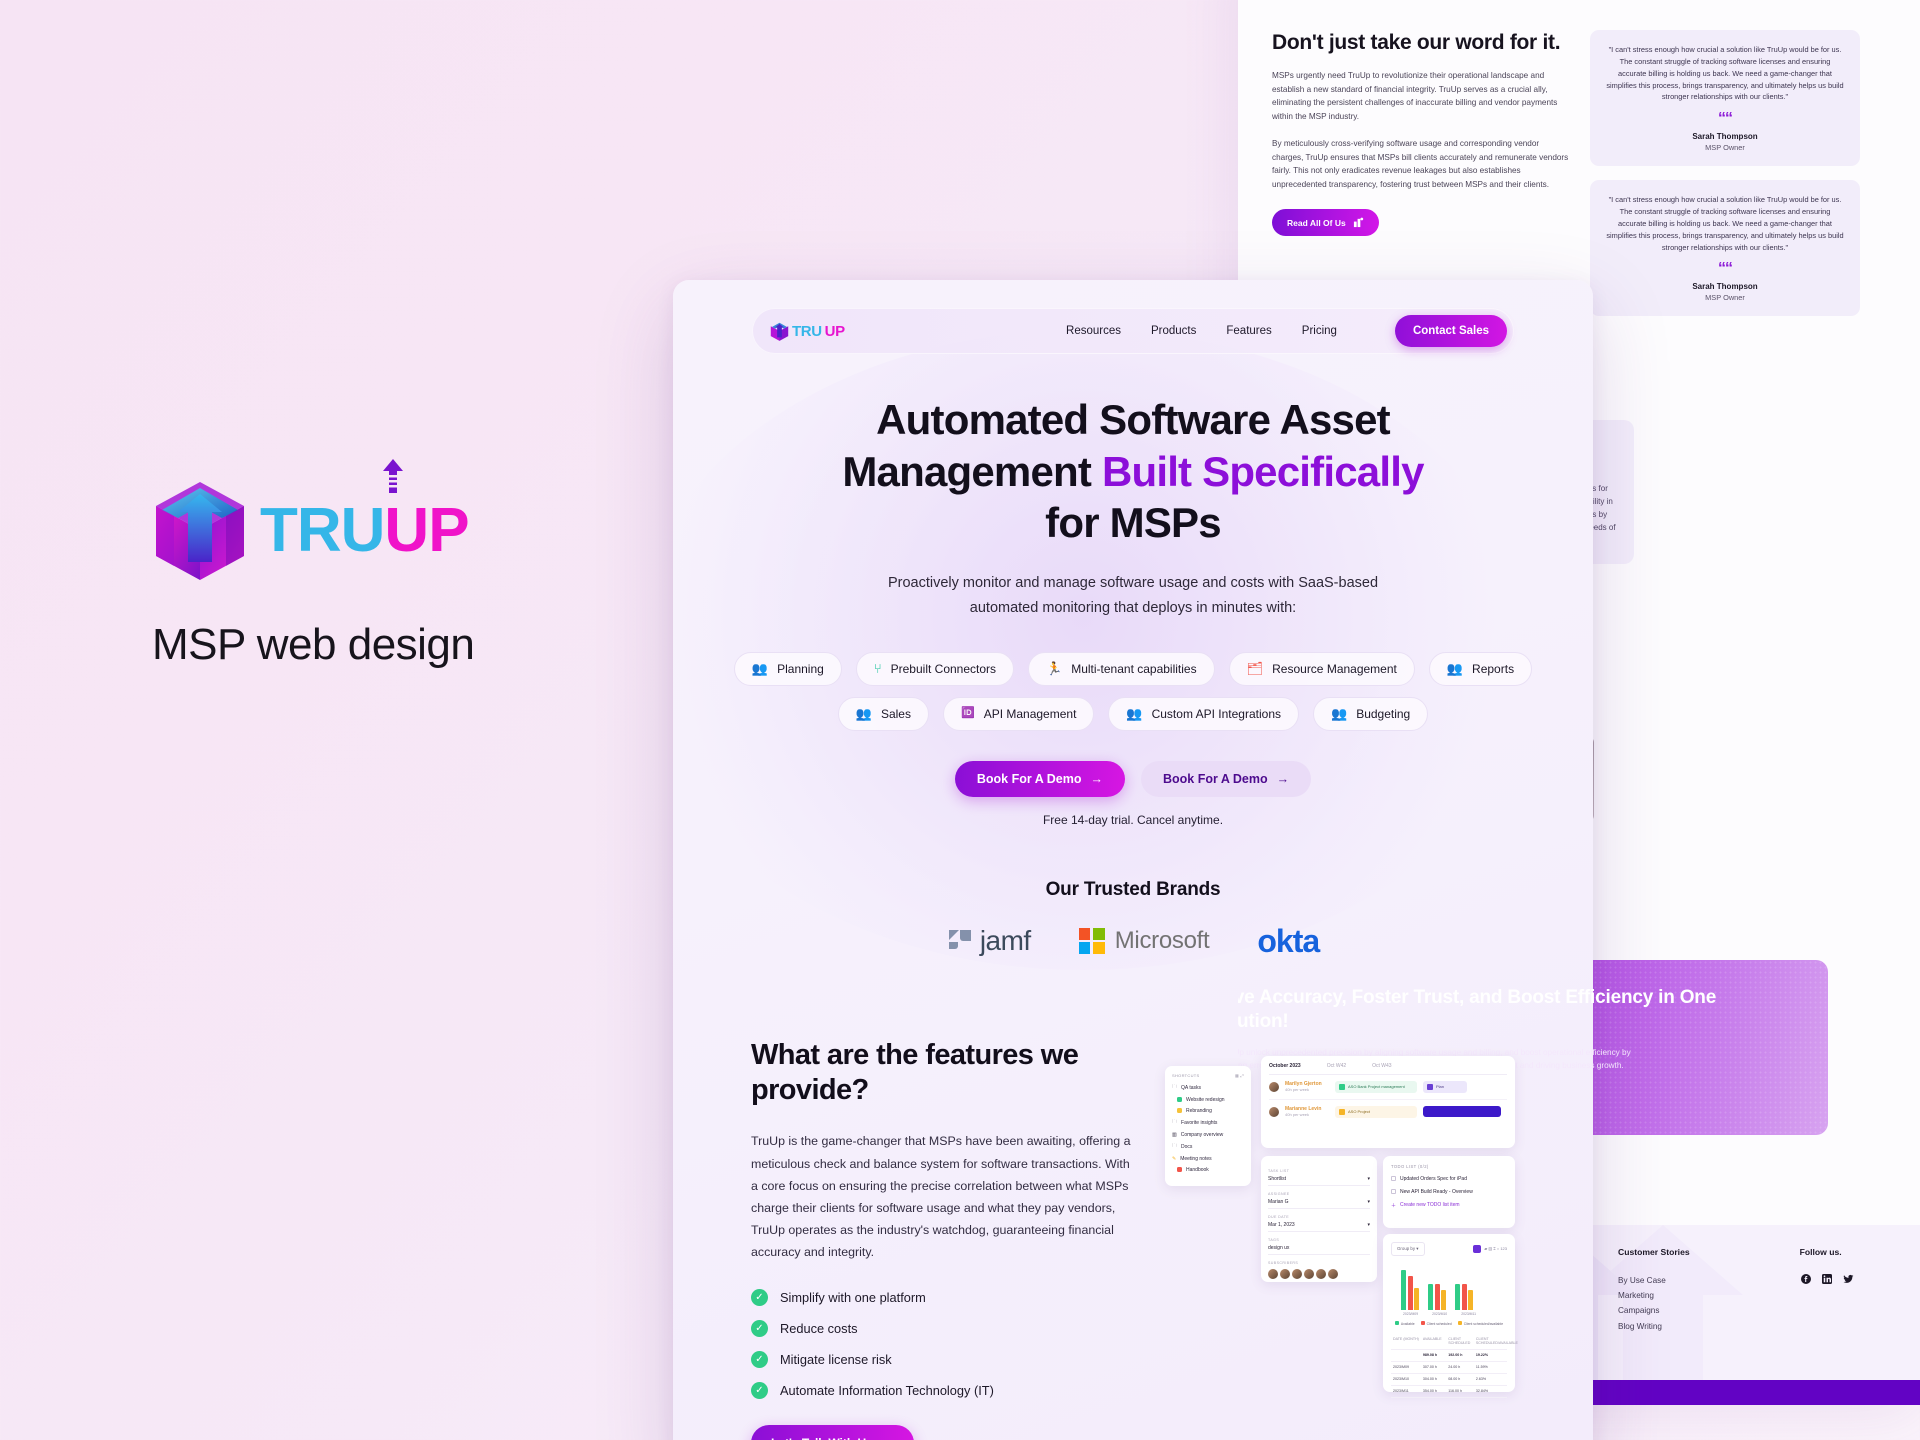 Image resolution: width=1920 pixels, height=1440 pixels. I want to click on mock-detail-value: design ux, so click(1319, 1248).